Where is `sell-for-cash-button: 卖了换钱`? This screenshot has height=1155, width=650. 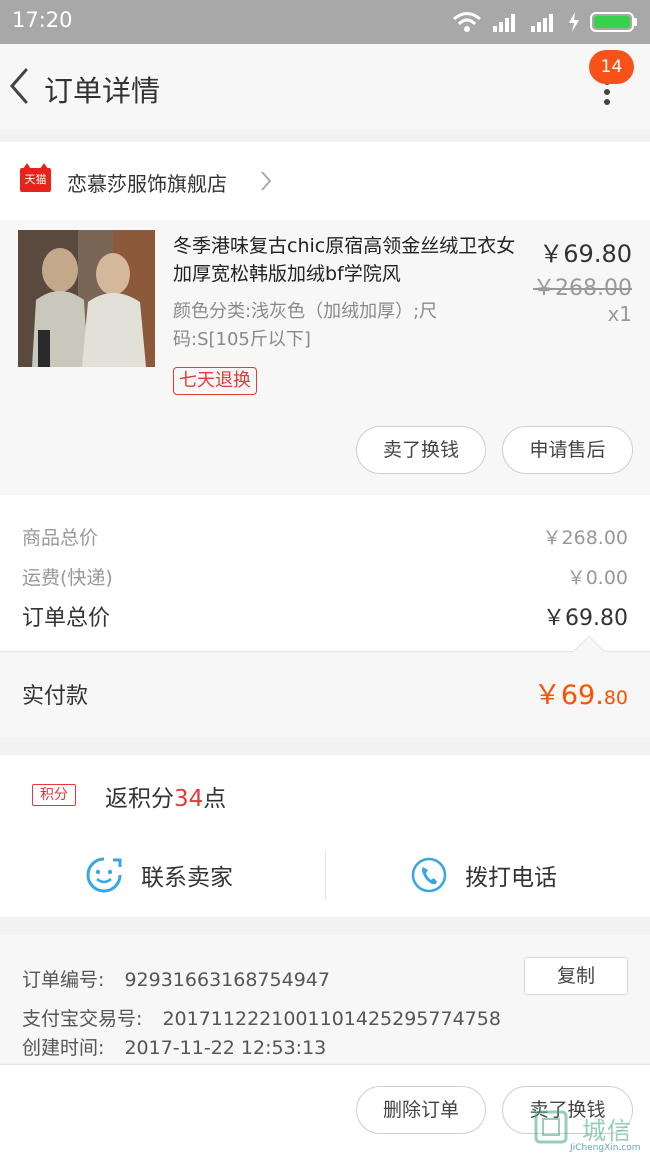 sell-for-cash-button: 卖了换钱 is located at coordinates (421, 450).